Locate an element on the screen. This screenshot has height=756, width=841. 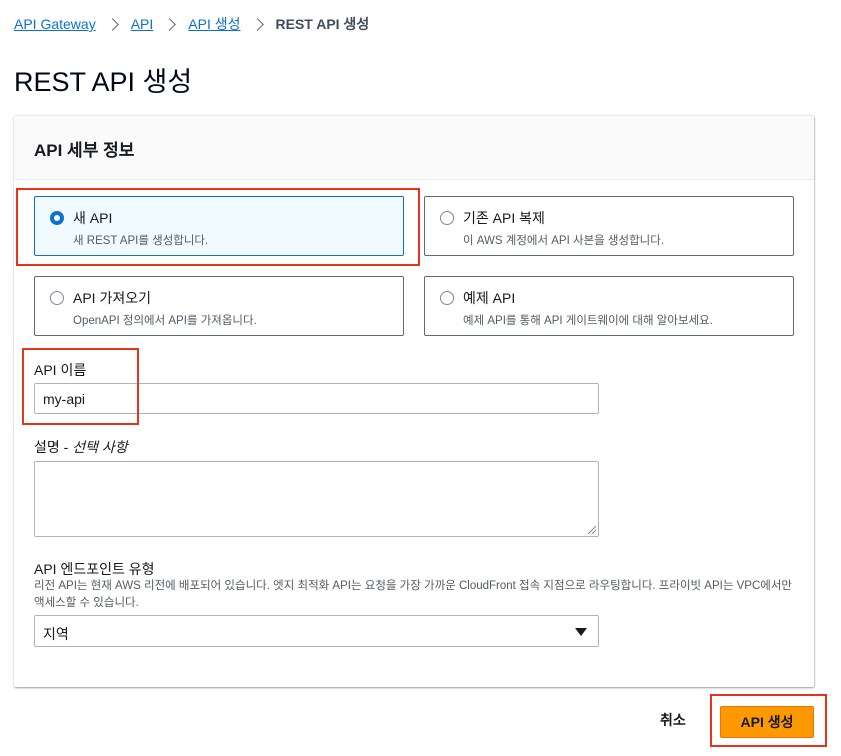
panel-header: API 세부 정보 is located at coordinates (414, 148).